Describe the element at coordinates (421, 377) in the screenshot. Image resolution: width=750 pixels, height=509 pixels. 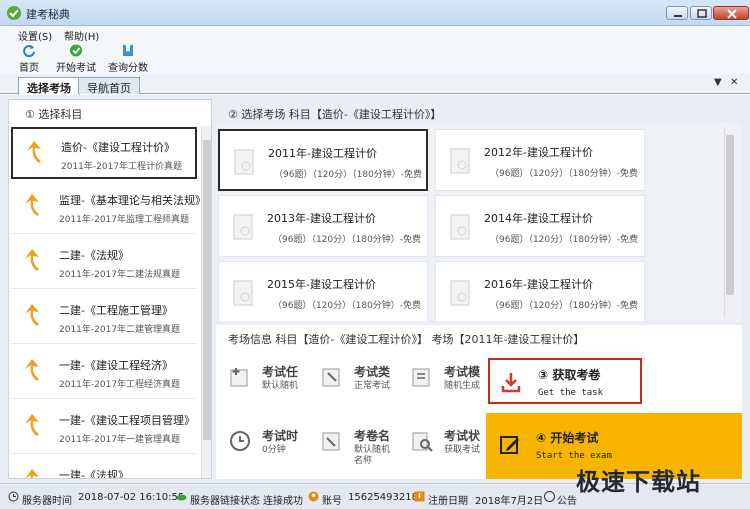
I see `doc-mode-icon` at that location.